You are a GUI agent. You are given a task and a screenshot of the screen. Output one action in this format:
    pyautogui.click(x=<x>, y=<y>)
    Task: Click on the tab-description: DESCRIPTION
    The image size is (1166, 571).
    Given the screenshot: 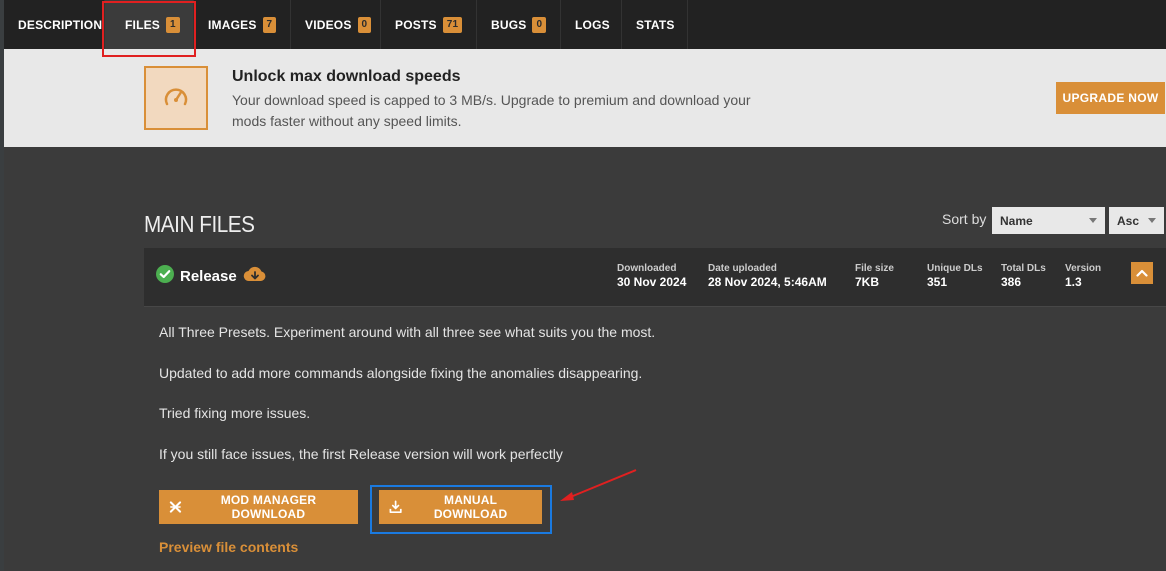 What is the action you would take?
    pyautogui.click(x=54, y=24)
    